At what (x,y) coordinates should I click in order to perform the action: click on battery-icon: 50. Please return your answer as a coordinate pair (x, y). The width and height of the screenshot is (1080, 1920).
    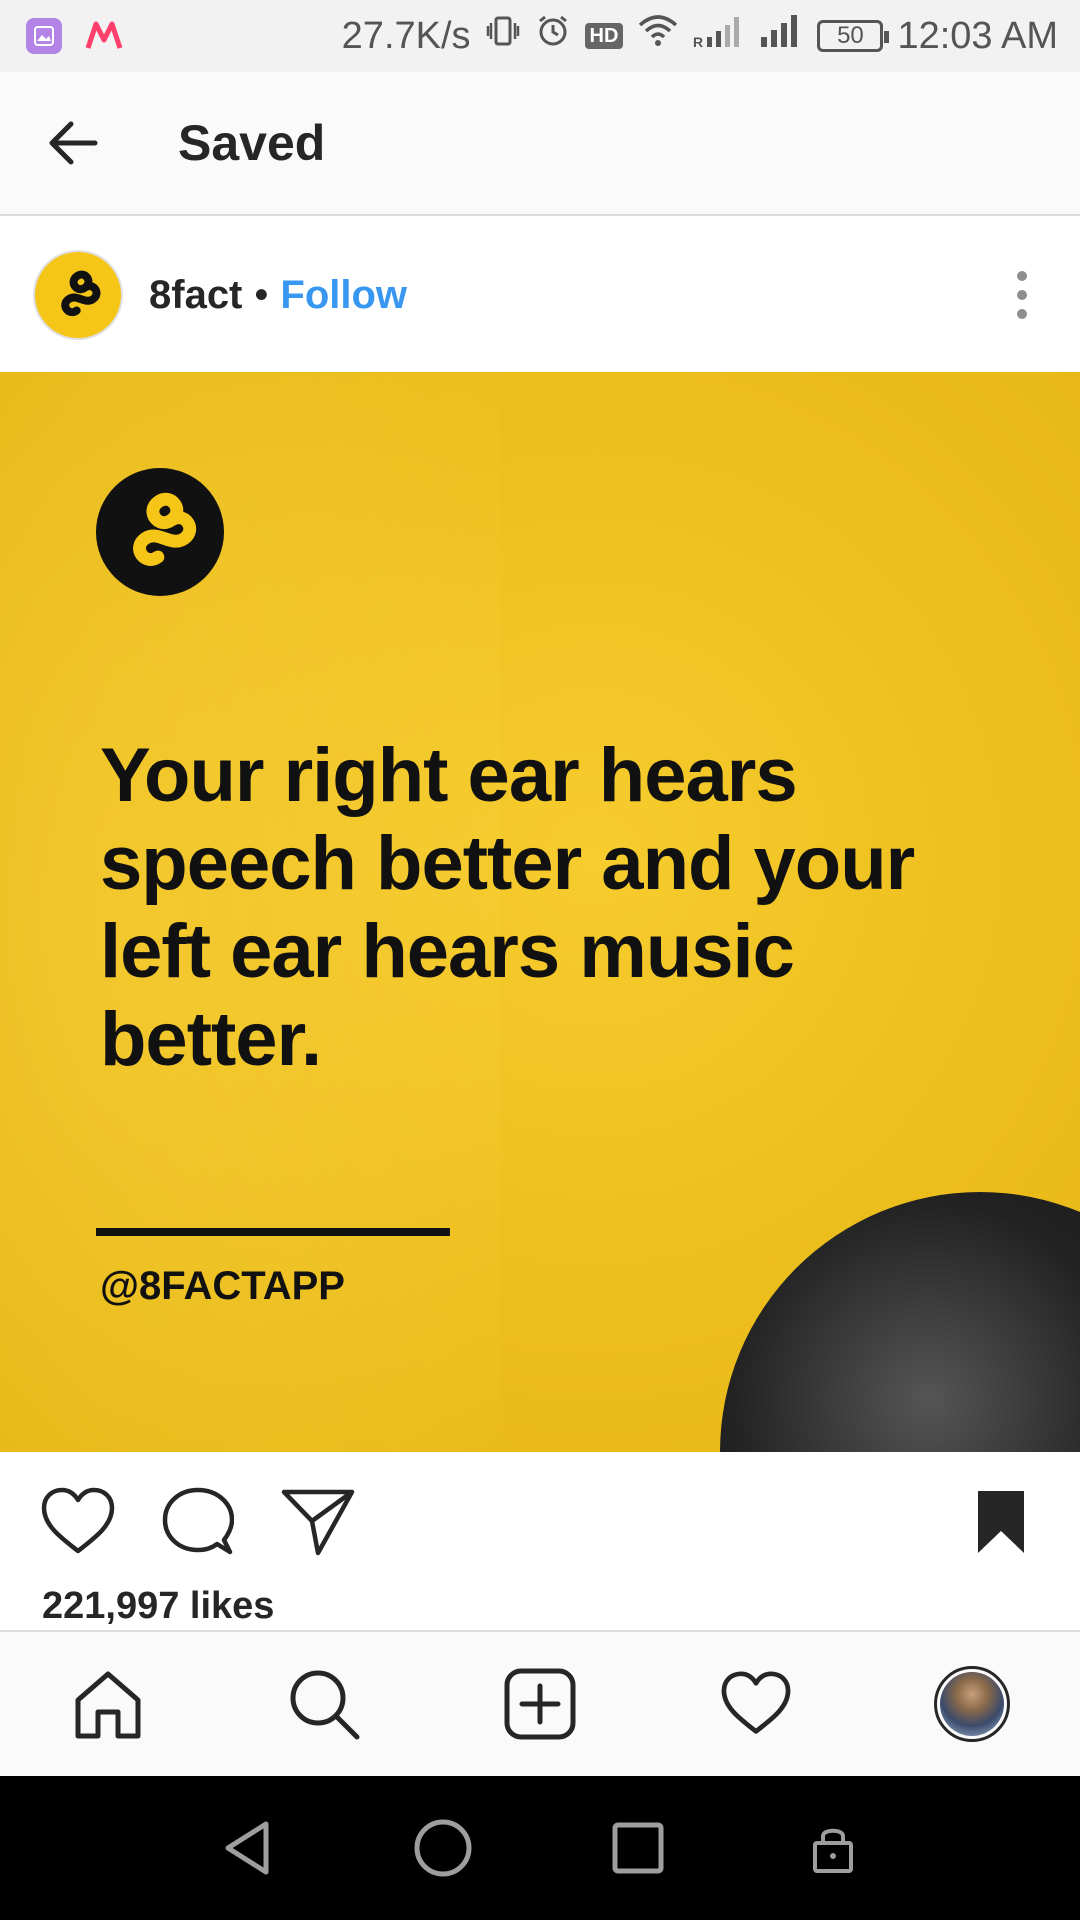
    Looking at the image, I should click on (853, 36).